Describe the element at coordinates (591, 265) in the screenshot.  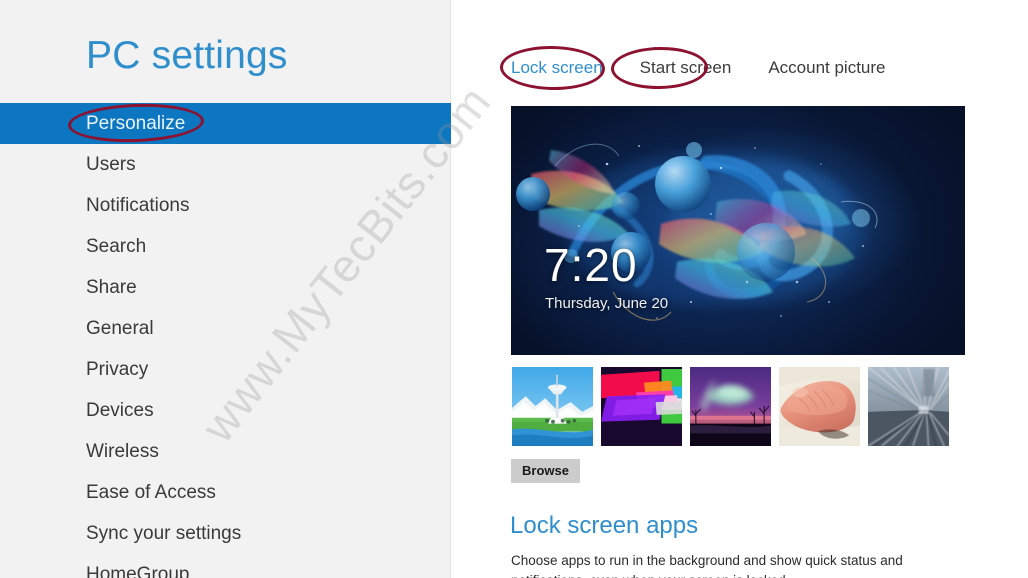
I see `preview-clock-time: 7:20` at that location.